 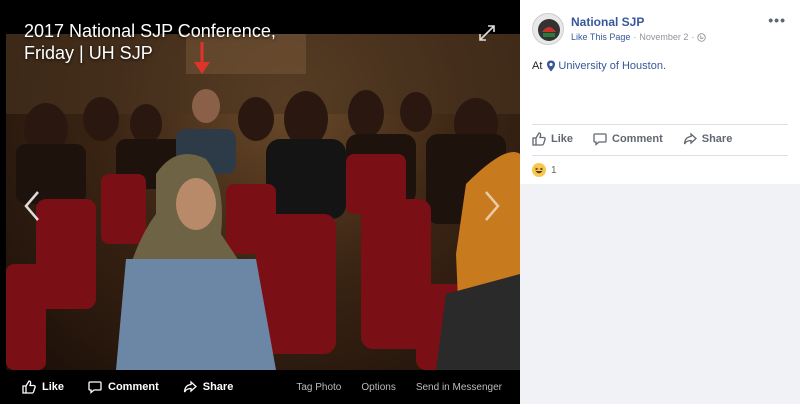 I want to click on location-line: At University of Houston., so click(x=599, y=66).